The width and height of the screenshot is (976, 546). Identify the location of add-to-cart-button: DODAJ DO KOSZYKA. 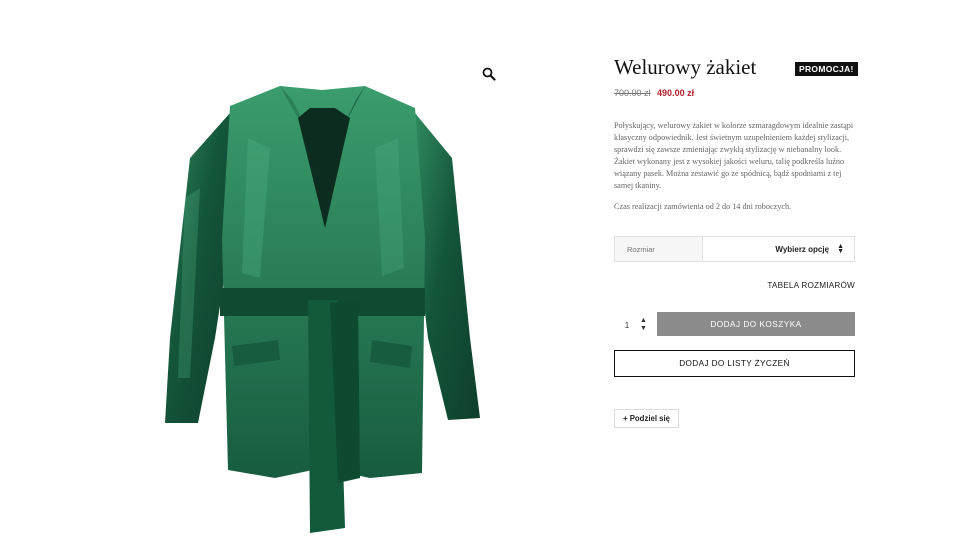
(756, 324).